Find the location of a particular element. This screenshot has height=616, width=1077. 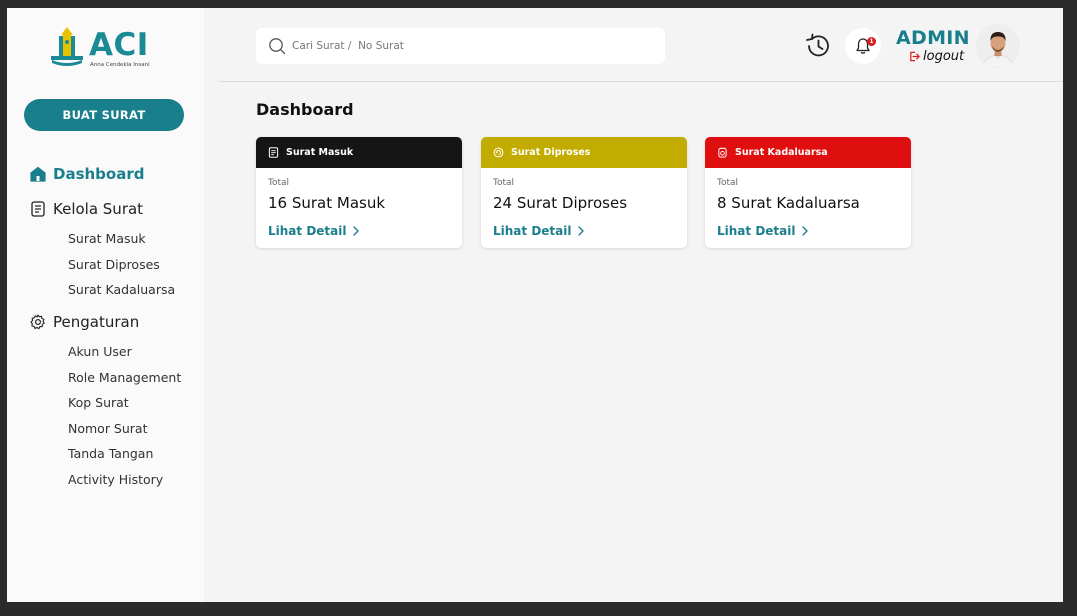

card-header: Surat Kadaluarsa is located at coordinates (808, 152).